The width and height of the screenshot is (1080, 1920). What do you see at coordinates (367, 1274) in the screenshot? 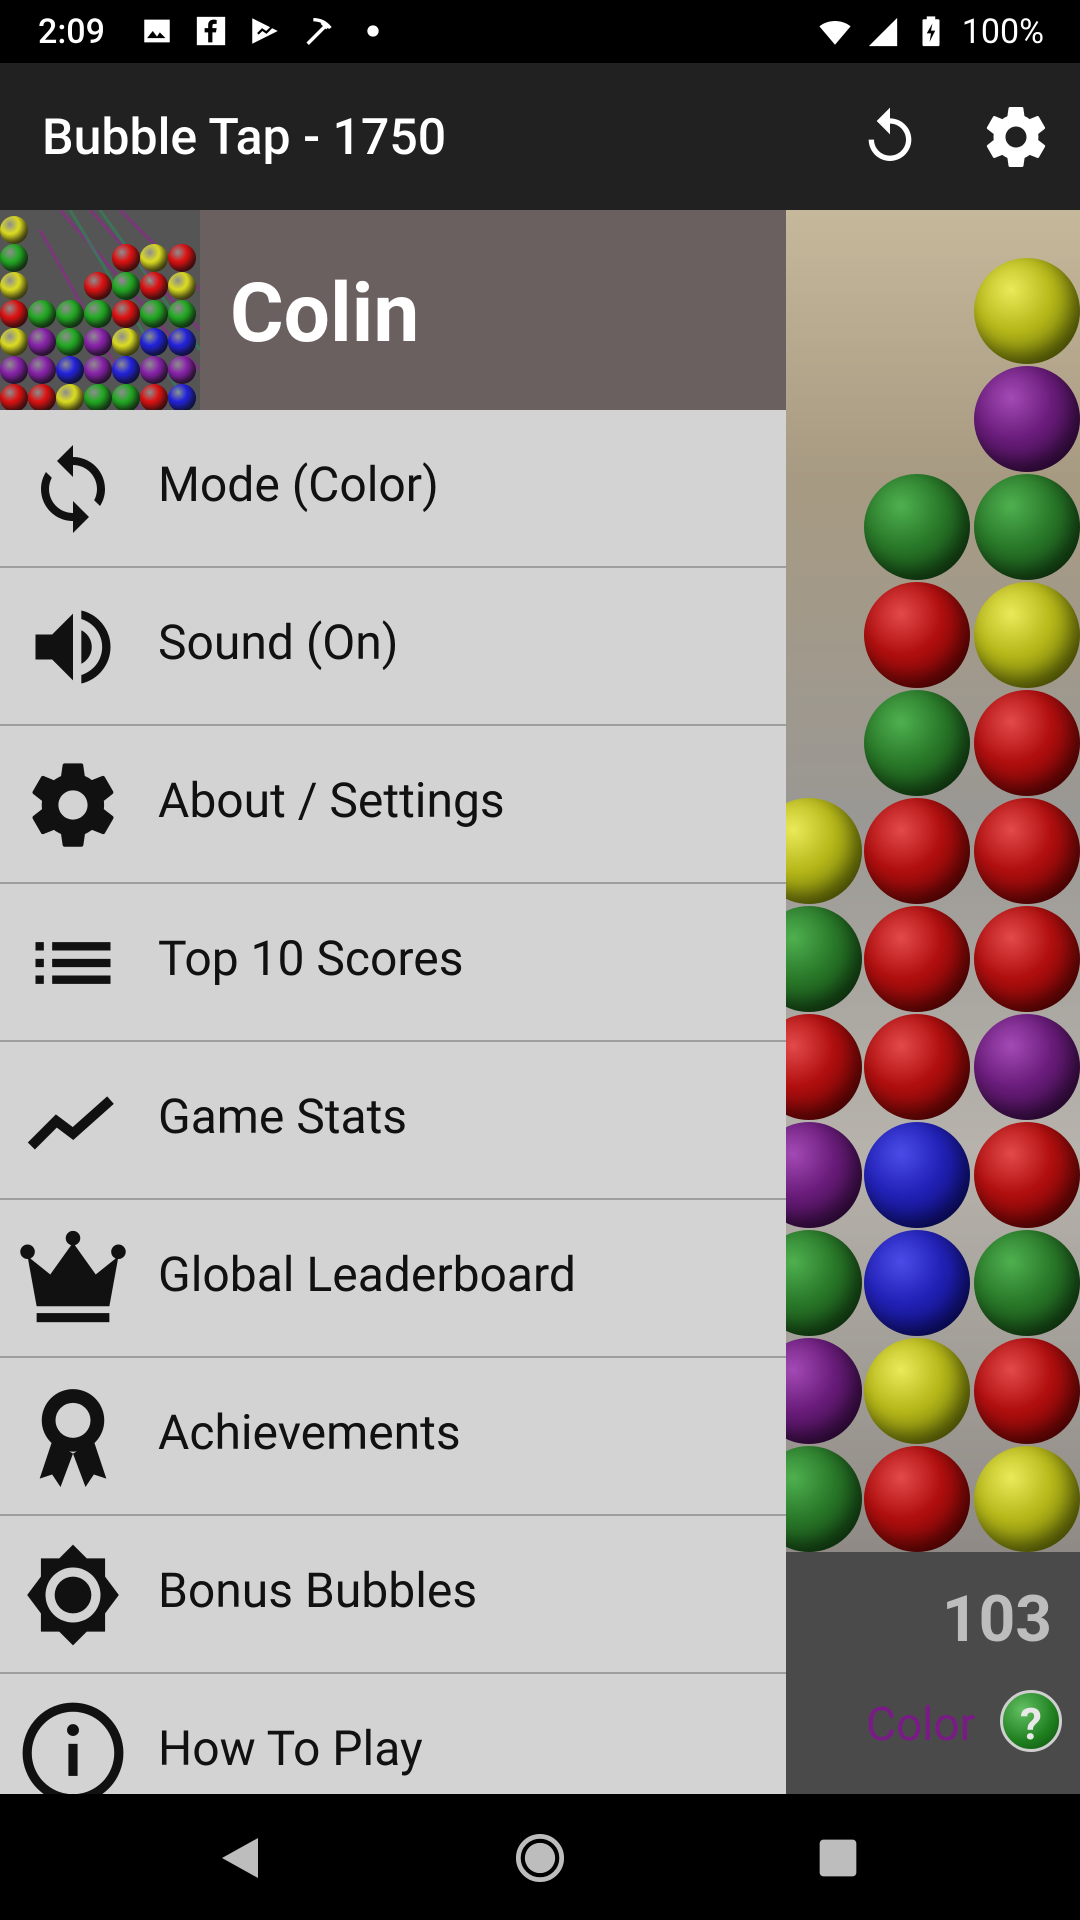
I see `menu-item-label: Global Leaderboard` at bounding box center [367, 1274].